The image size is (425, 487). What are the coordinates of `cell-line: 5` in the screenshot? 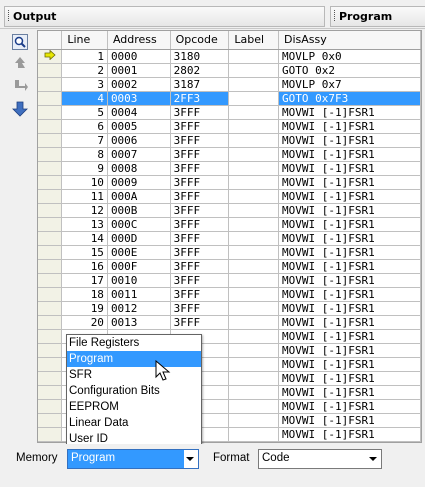 It's located at (84, 112).